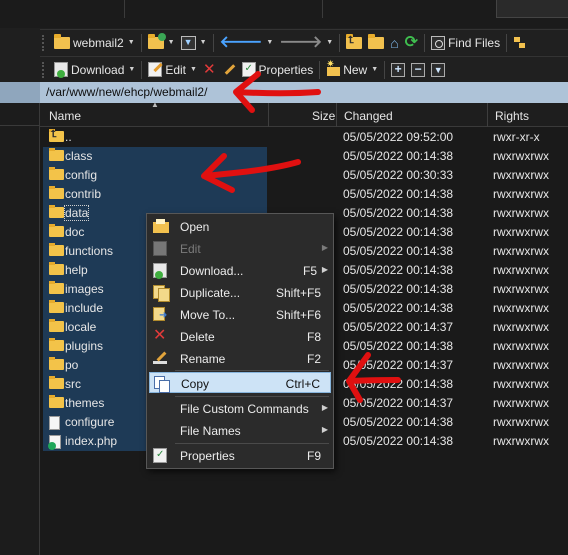  Describe the element at coordinates (304, 113) in the screenshot. I see `file-list-header: ▲ Name Size Changed Rights` at that location.